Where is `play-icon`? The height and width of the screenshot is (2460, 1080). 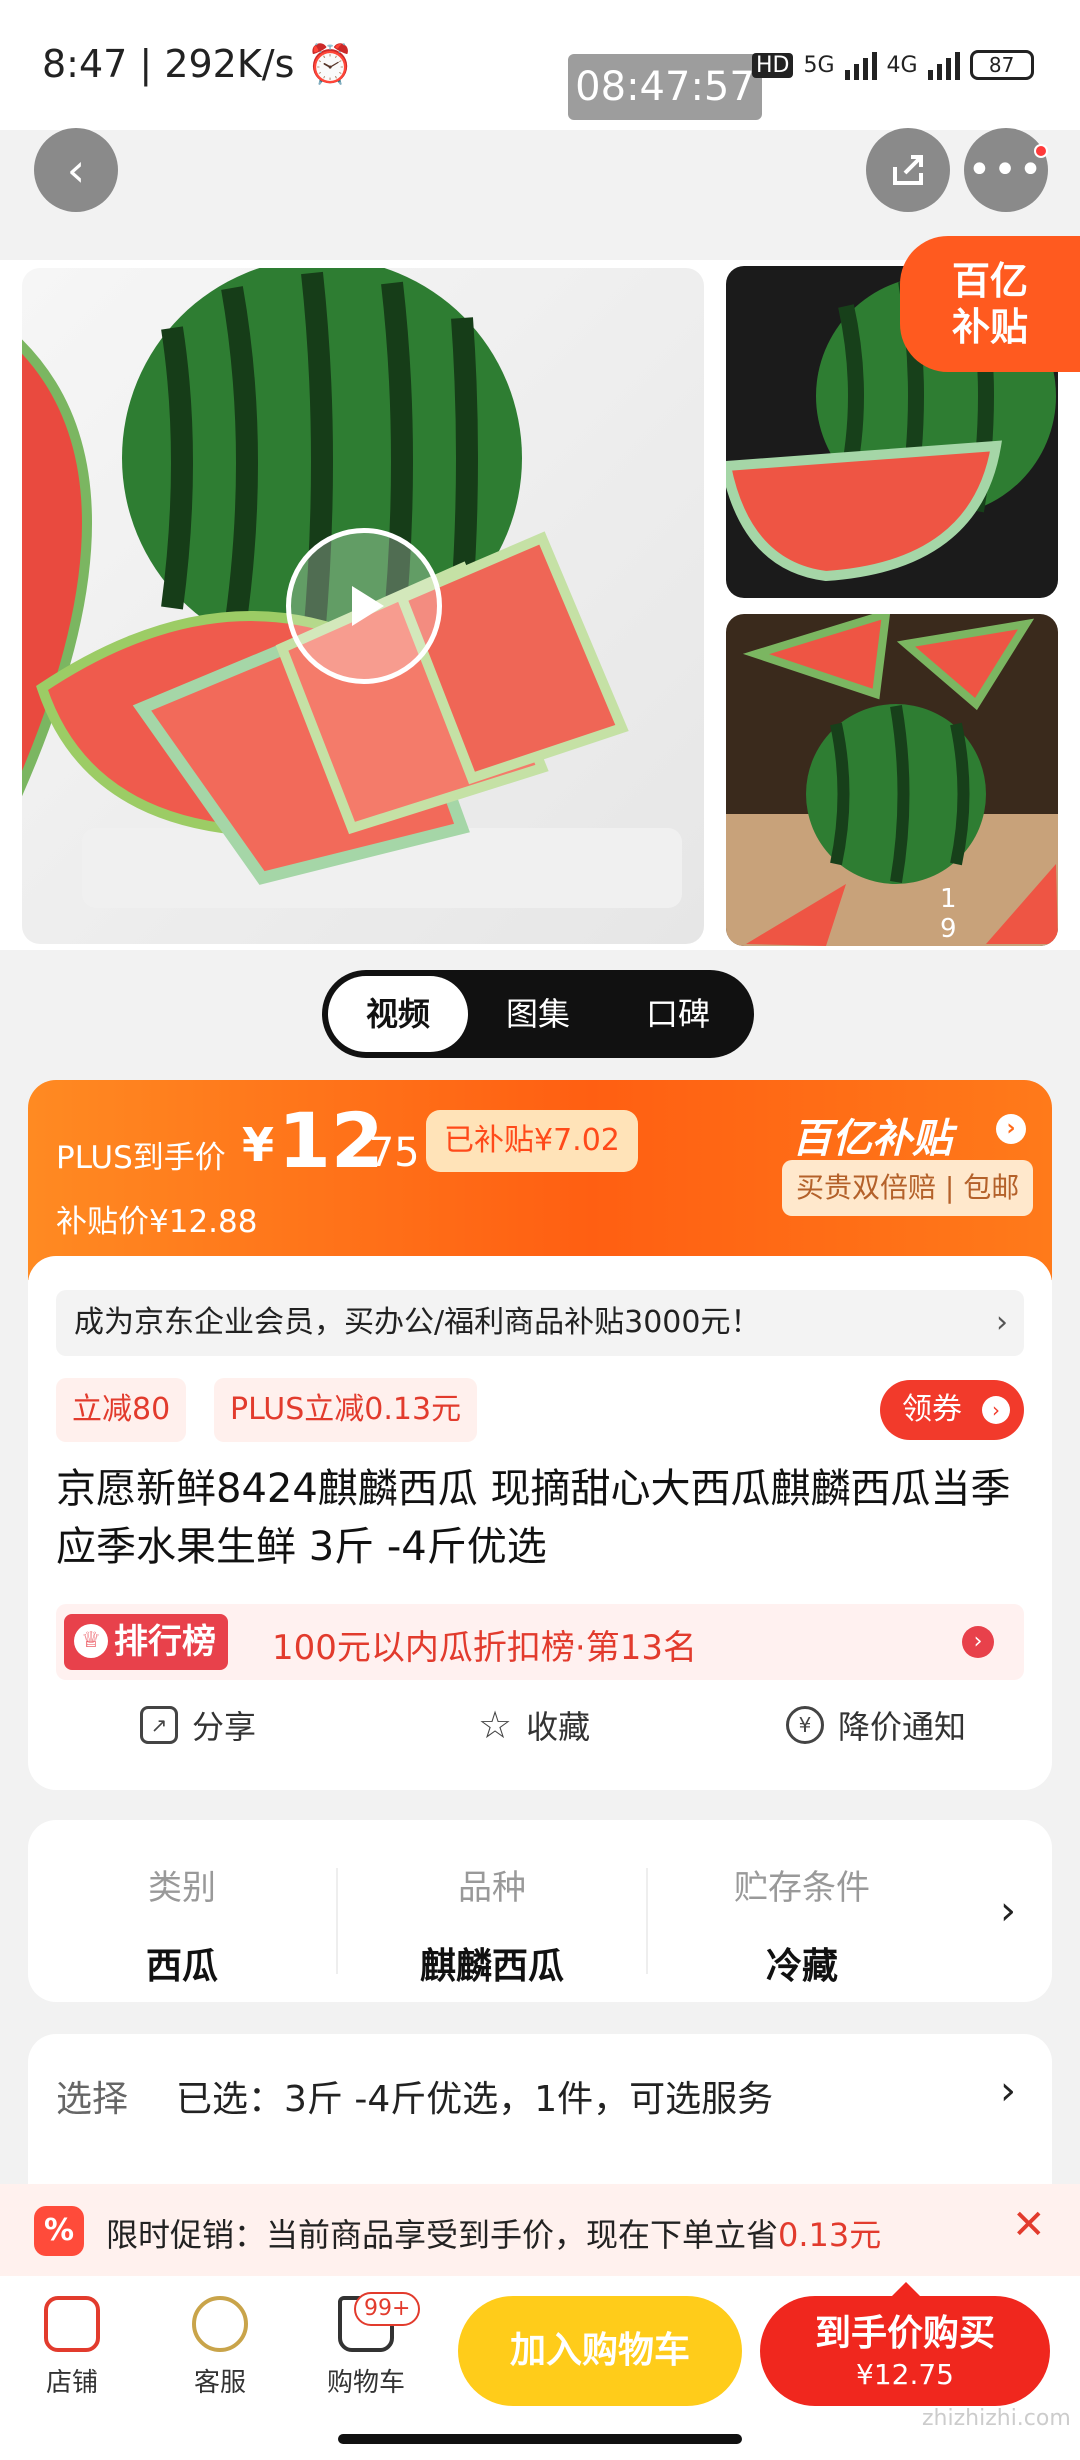
play-icon is located at coordinates (368, 606).